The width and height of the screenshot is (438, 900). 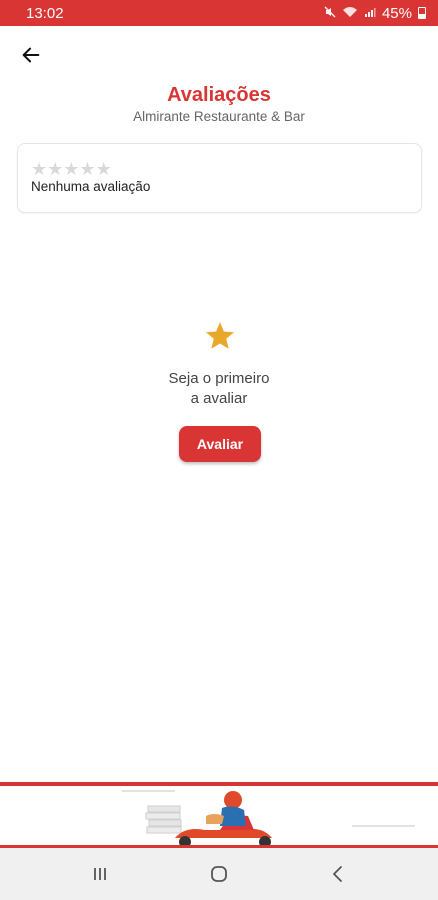 I want to click on back-button, so click(x=31, y=55).